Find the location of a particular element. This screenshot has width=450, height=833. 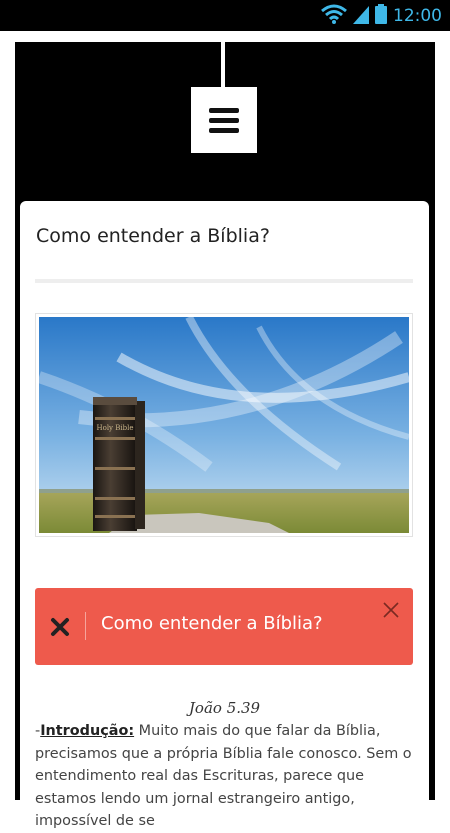

wifi-icon is located at coordinates (334, 16).